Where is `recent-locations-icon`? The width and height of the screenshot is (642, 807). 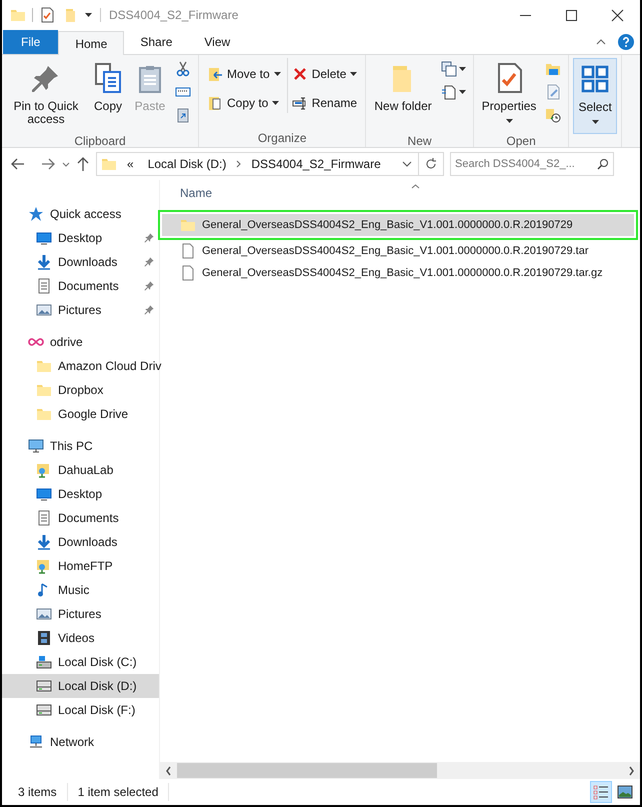 recent-locations-icon is located at coordinates (66, 164).